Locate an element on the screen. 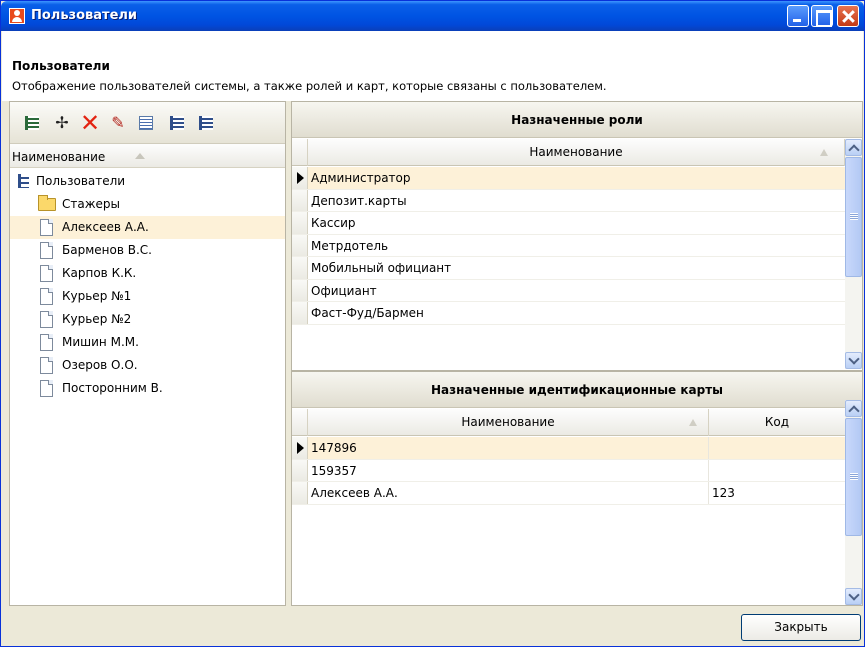 The width and height of the screenshot is (865, 647). card-row: 147896 is located at coordinates (568, 448).